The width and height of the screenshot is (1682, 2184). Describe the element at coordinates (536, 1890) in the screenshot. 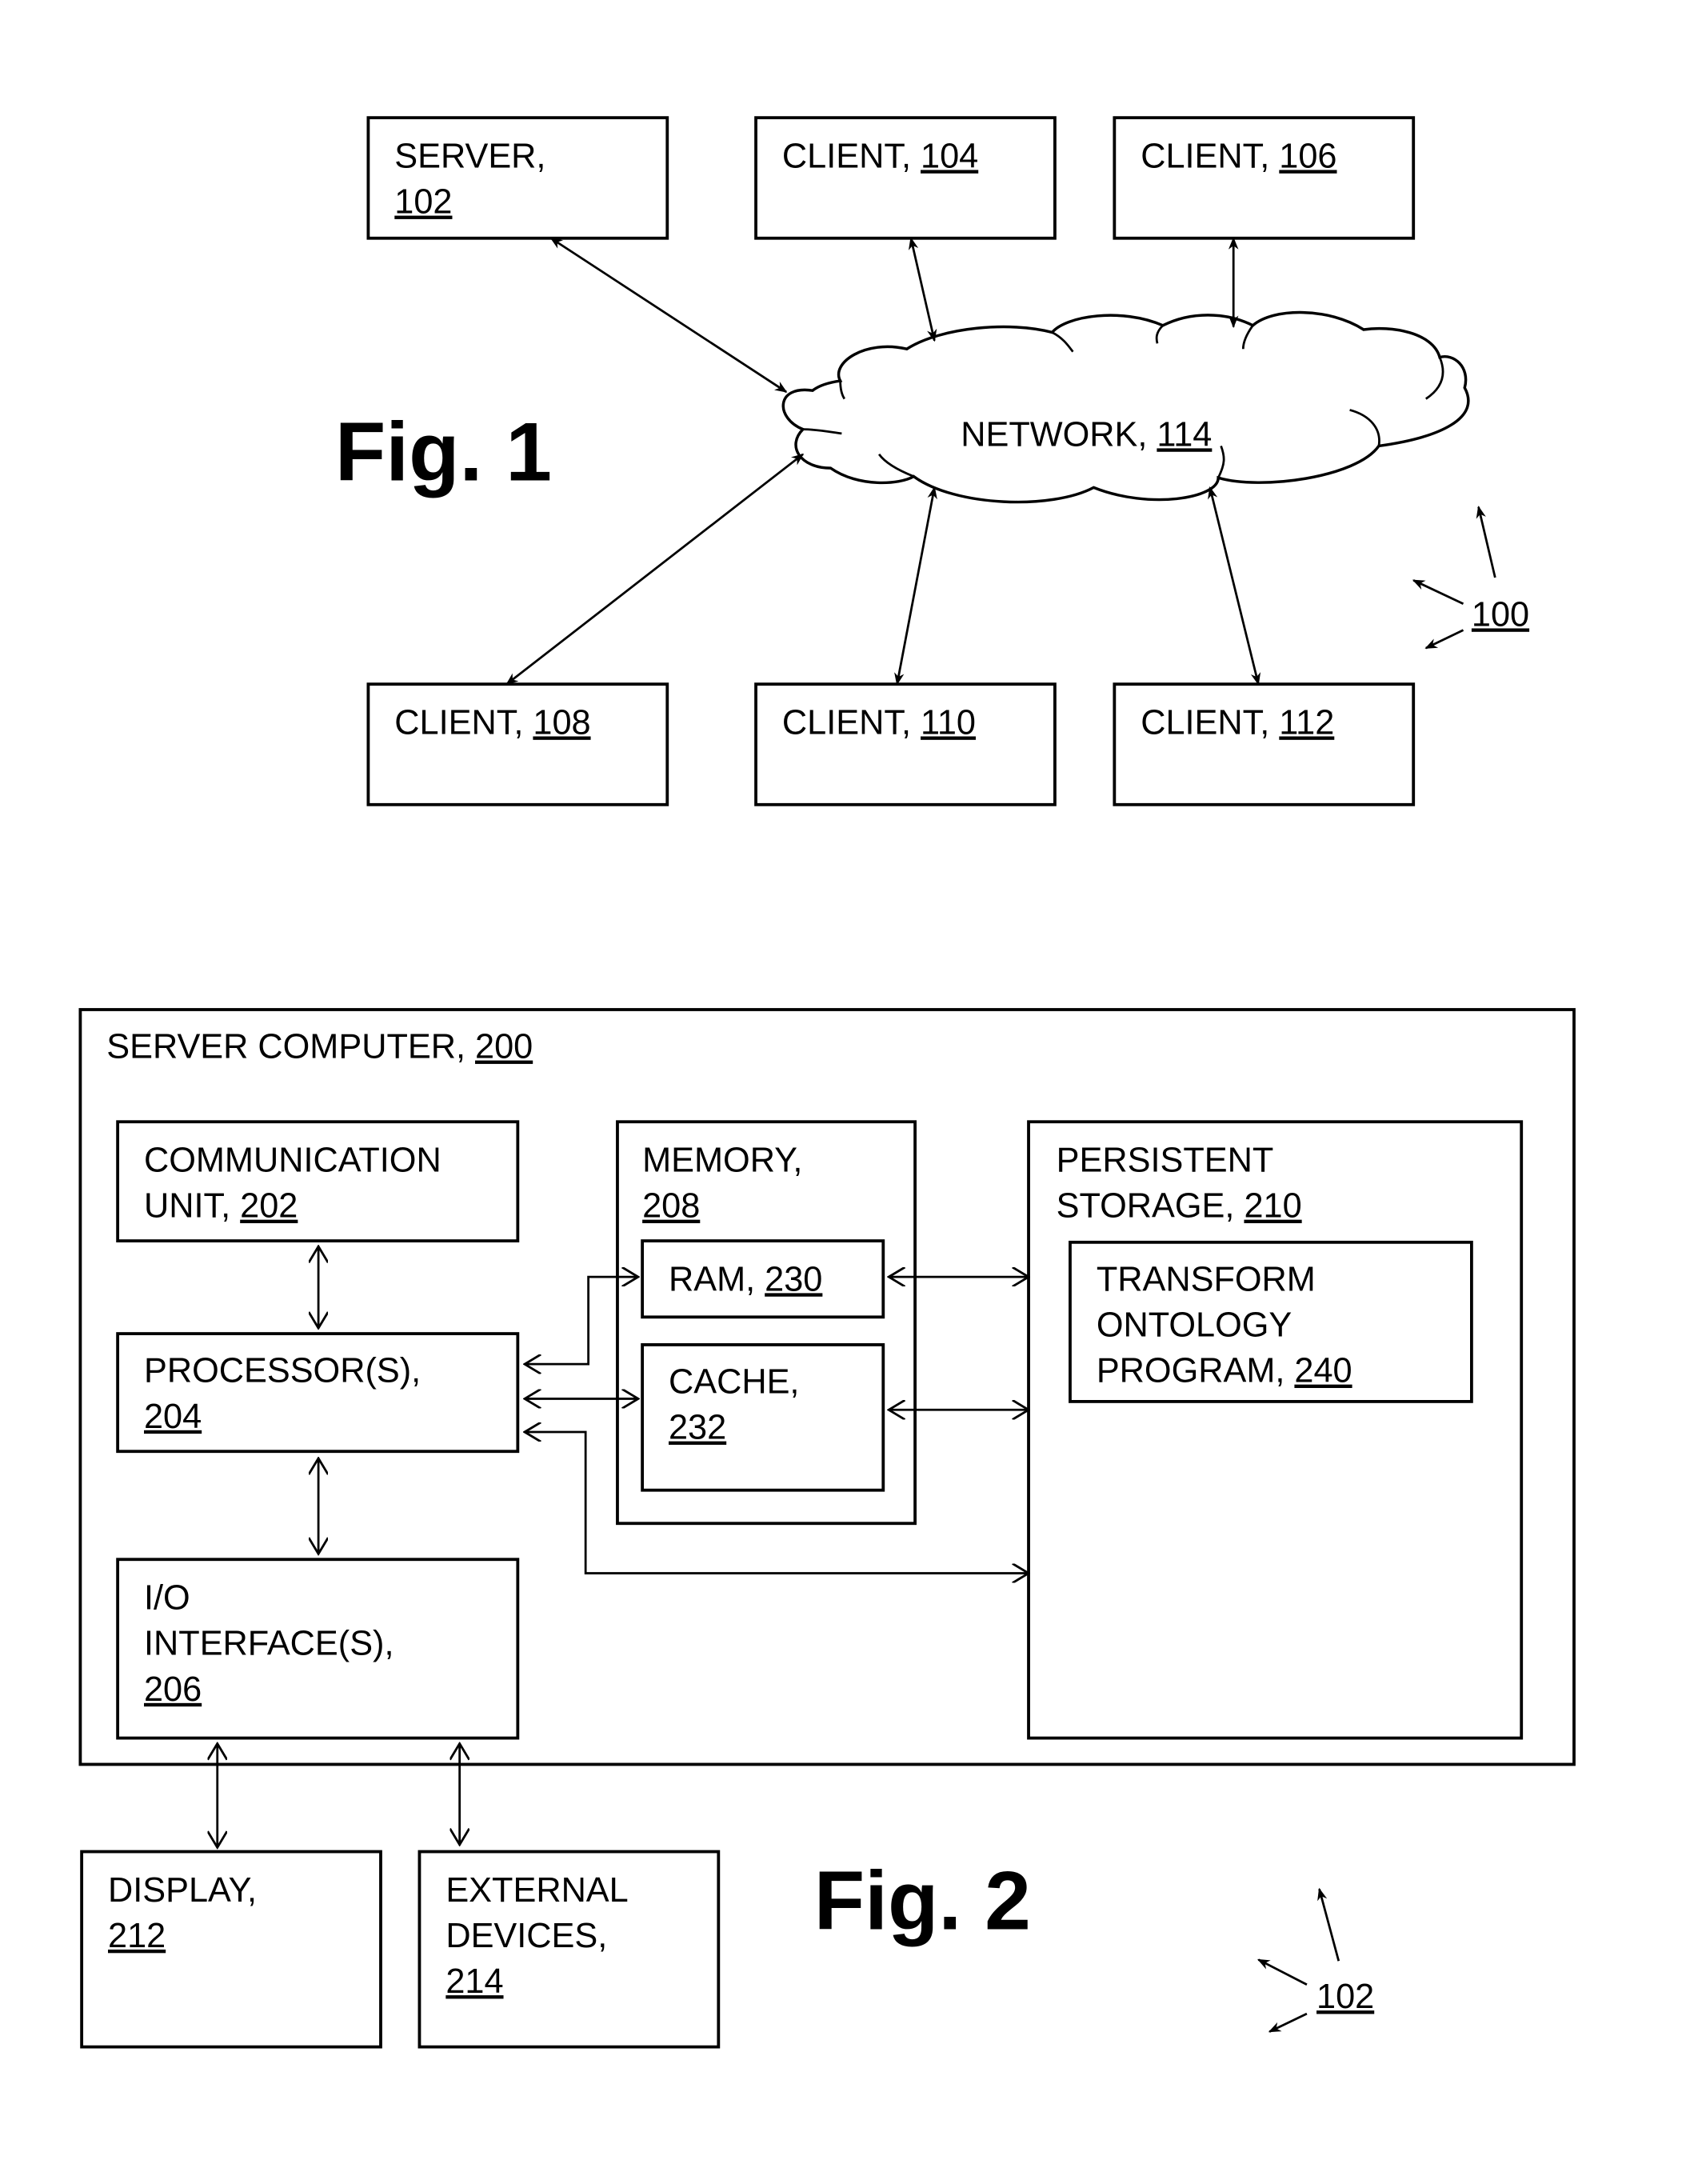

I see `external-devices-label: EXTERNAL` at that location.